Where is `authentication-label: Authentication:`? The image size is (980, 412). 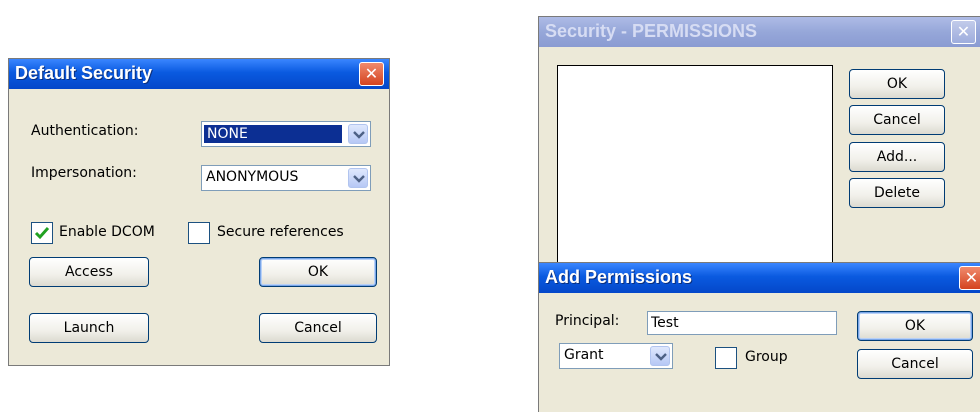 authentication-label: Authentication: is located at coordinates (85, 131).